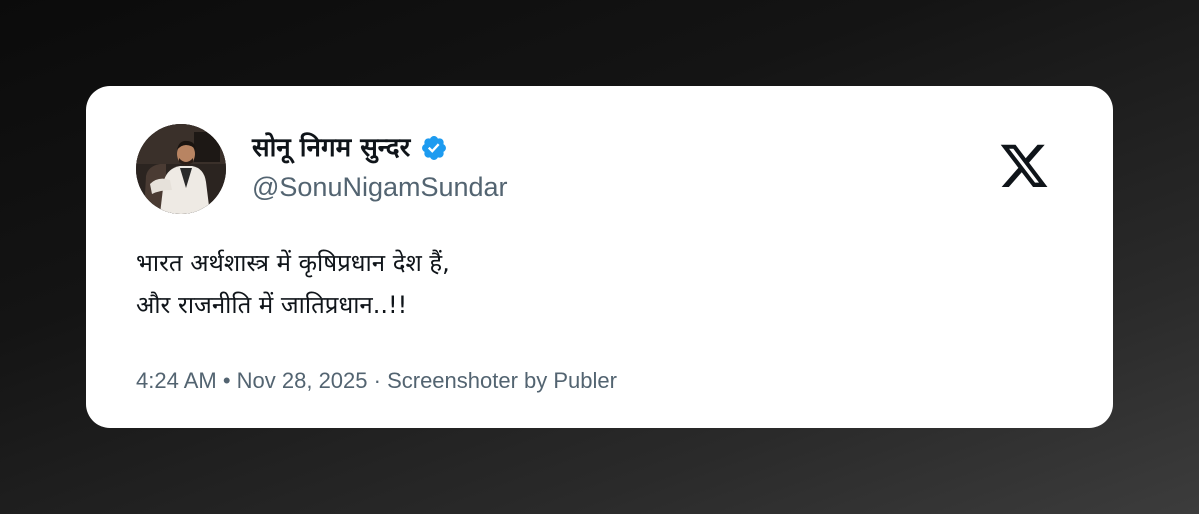 The width and height of the screenshot is (1199, 514). What do you see at coordinates (434, 148) in the screenshot?
I see `verified-badge-icon` at bounding box center [434, 148].